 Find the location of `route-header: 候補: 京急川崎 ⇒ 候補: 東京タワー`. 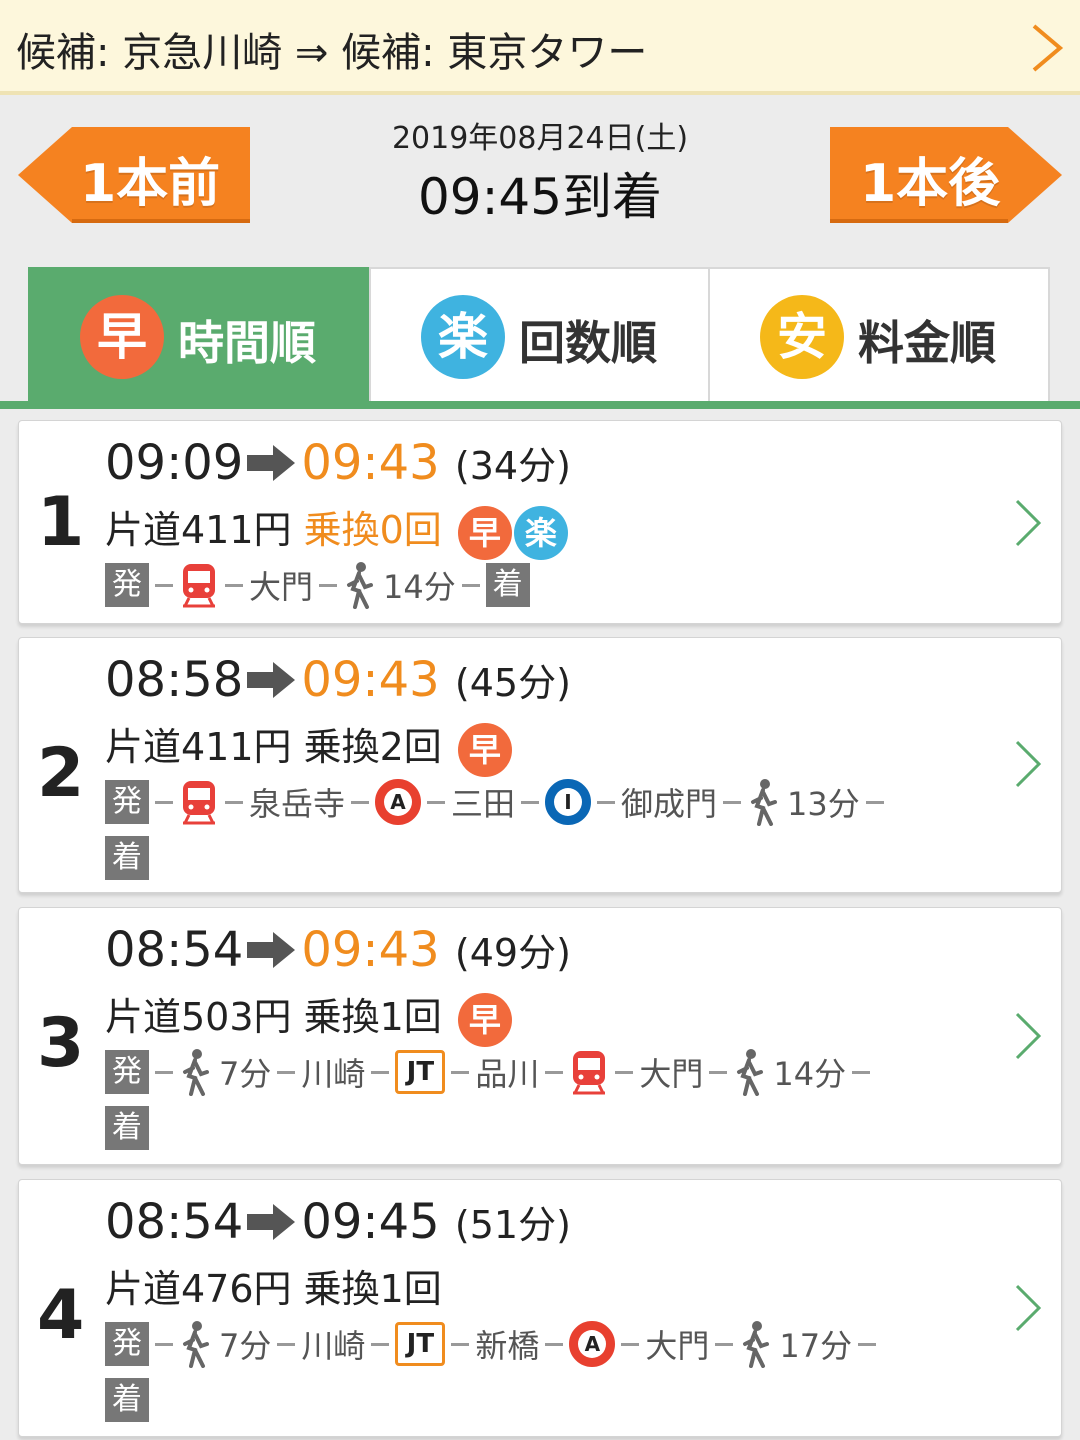

route-header: 候補: 京急川崎 ⇒ 候補: 東京タワー is located at coordinates (540, 47).